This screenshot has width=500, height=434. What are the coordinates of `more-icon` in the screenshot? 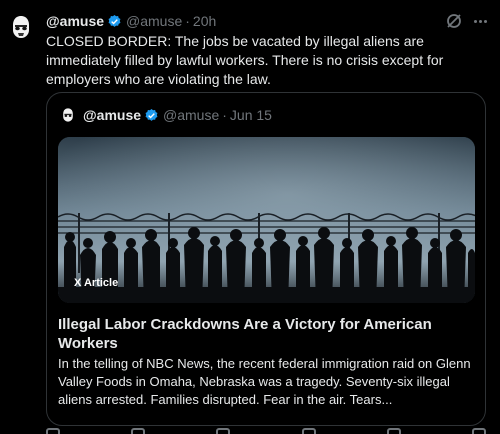 It's located at (480, 21).